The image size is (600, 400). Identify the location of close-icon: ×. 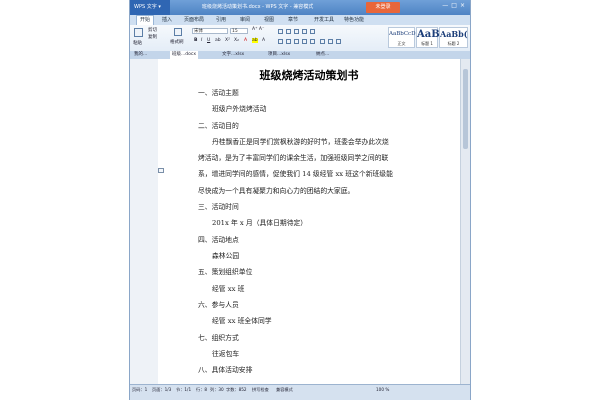
(464, 5).